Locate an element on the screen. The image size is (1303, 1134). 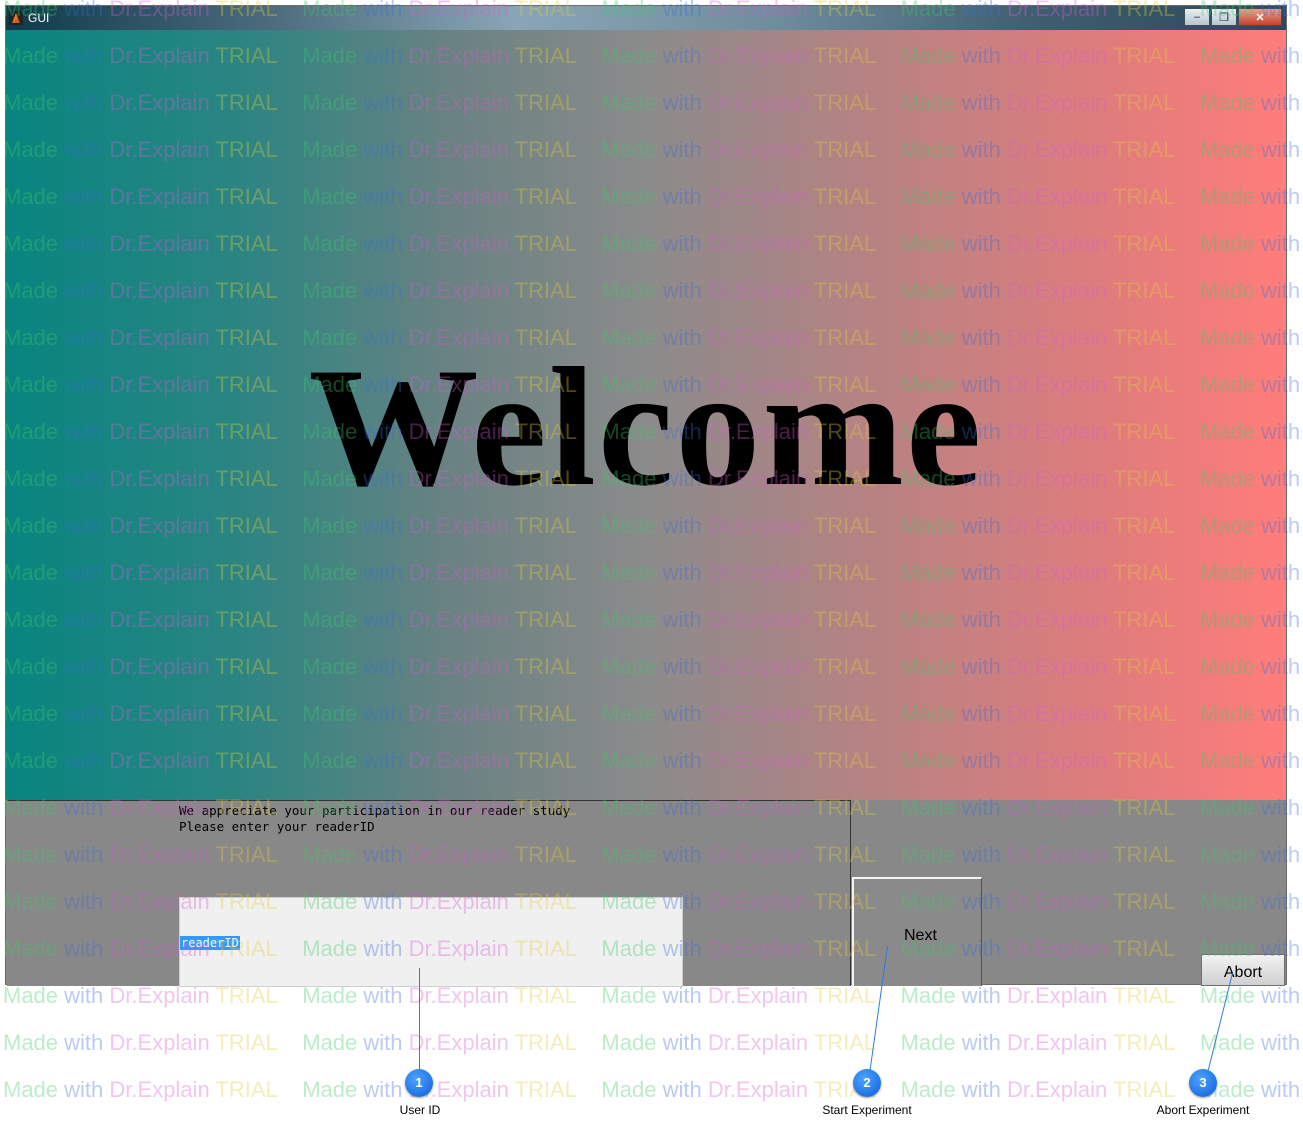
window-controls: – ❐ ✕ is located at coordinates (1232, 17).